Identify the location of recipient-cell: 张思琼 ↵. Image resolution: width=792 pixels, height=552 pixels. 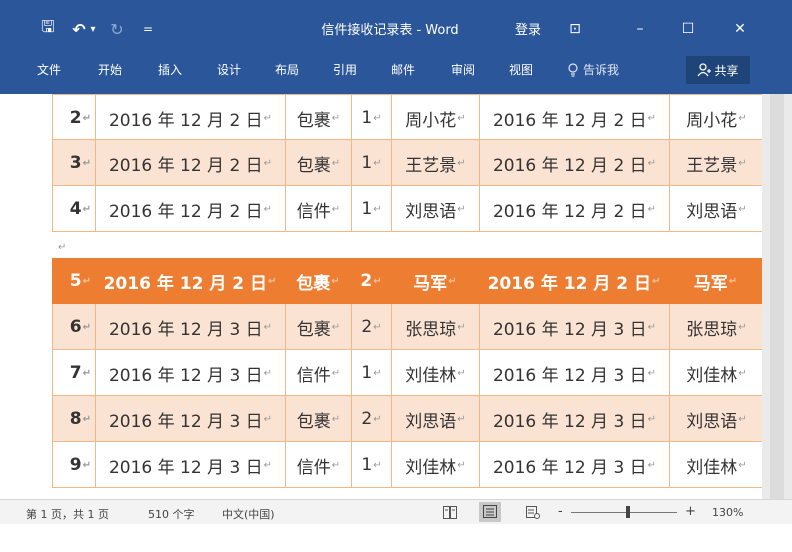
(436, 327).